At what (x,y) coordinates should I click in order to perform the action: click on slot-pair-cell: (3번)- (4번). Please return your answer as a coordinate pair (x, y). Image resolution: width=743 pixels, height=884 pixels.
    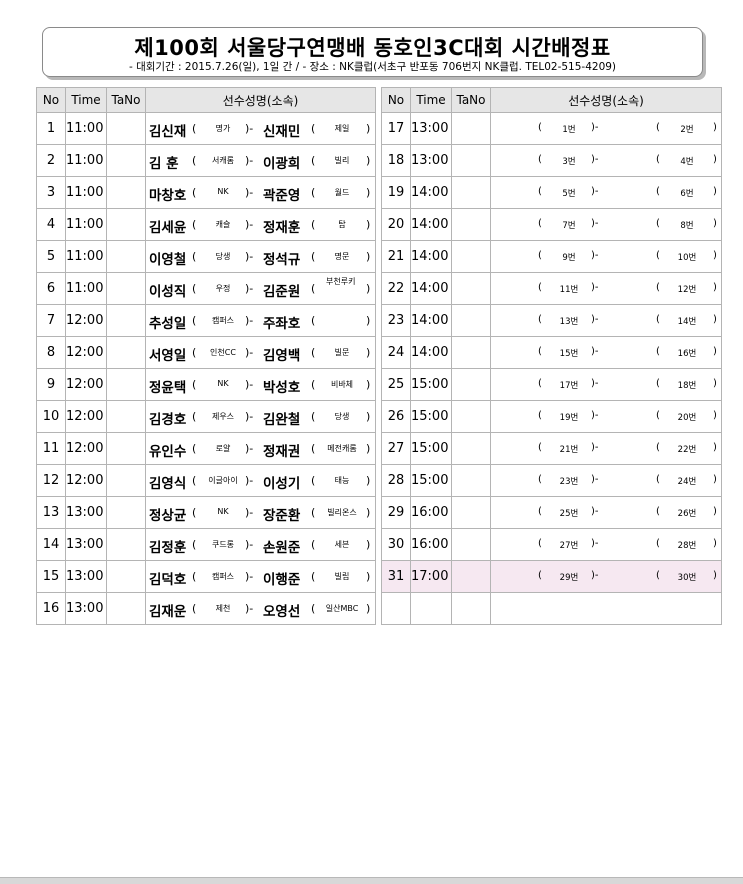
    Looking at the image, I should click on (606, 160).